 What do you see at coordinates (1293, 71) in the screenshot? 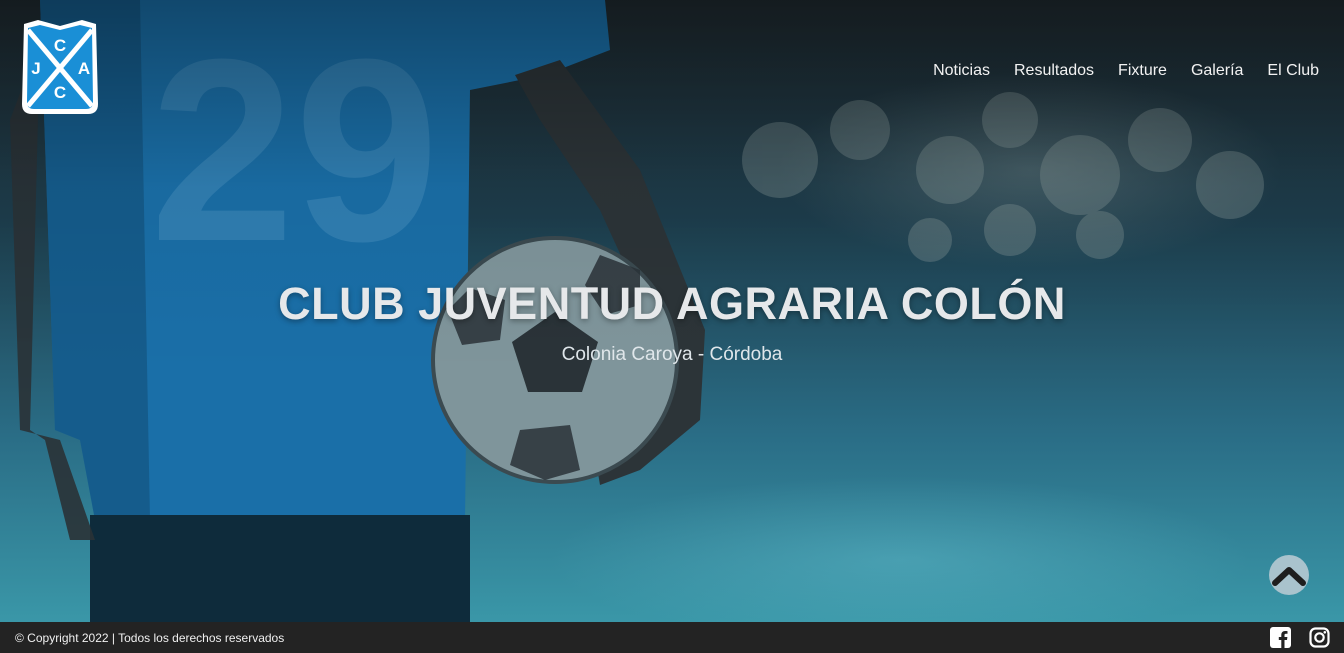
I see `nav-item-el-club: El Club` at bounding box center [1293, 71].